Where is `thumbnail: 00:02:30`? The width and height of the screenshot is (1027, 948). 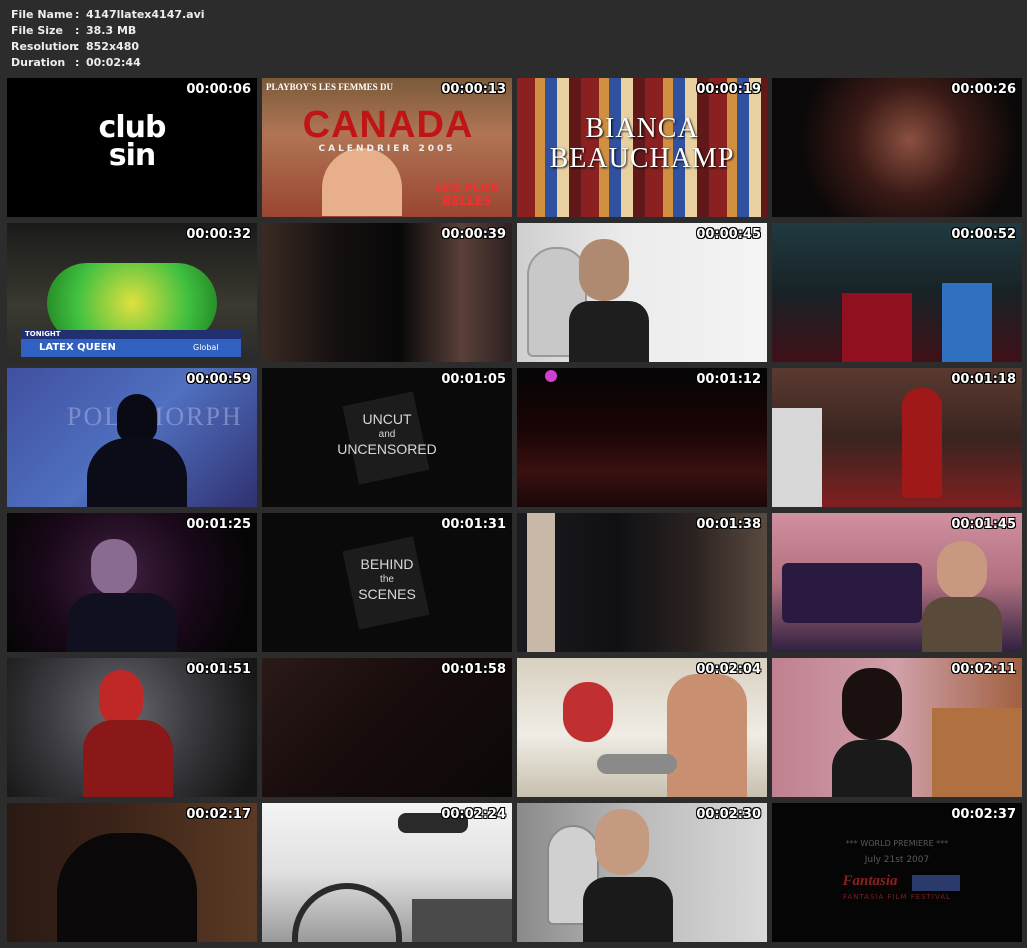 thumbnail: 00:02:30 is located at coordinates (642, 872).